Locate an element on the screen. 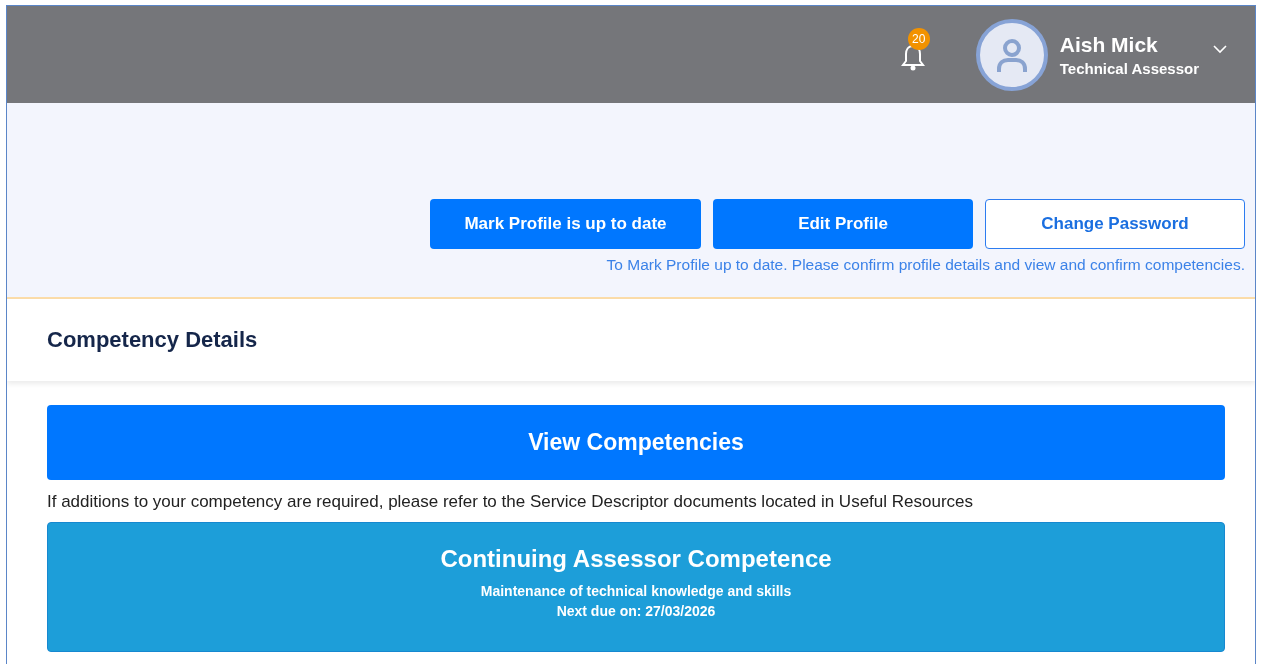 Image resolution: width=1261 pixels, height=664 pixels. section-title: Competency Details is located at coordinates (152, 340).